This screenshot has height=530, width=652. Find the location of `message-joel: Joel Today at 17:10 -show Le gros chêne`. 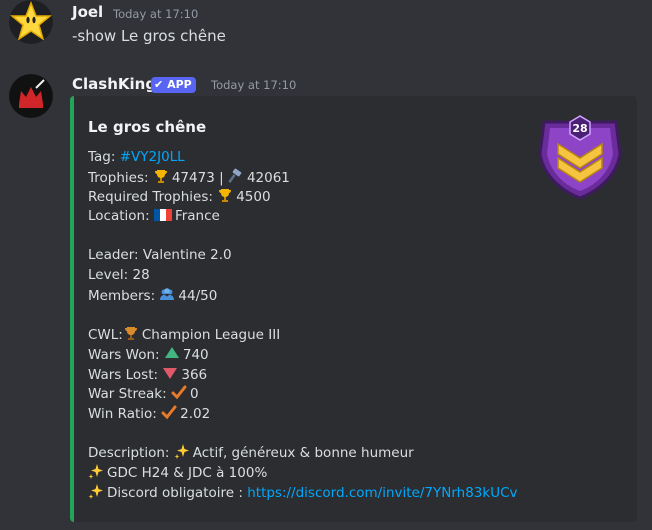

message-joel: Joel Today at 17:10 -show Le gros chêne is located at coordinates (326, 35).